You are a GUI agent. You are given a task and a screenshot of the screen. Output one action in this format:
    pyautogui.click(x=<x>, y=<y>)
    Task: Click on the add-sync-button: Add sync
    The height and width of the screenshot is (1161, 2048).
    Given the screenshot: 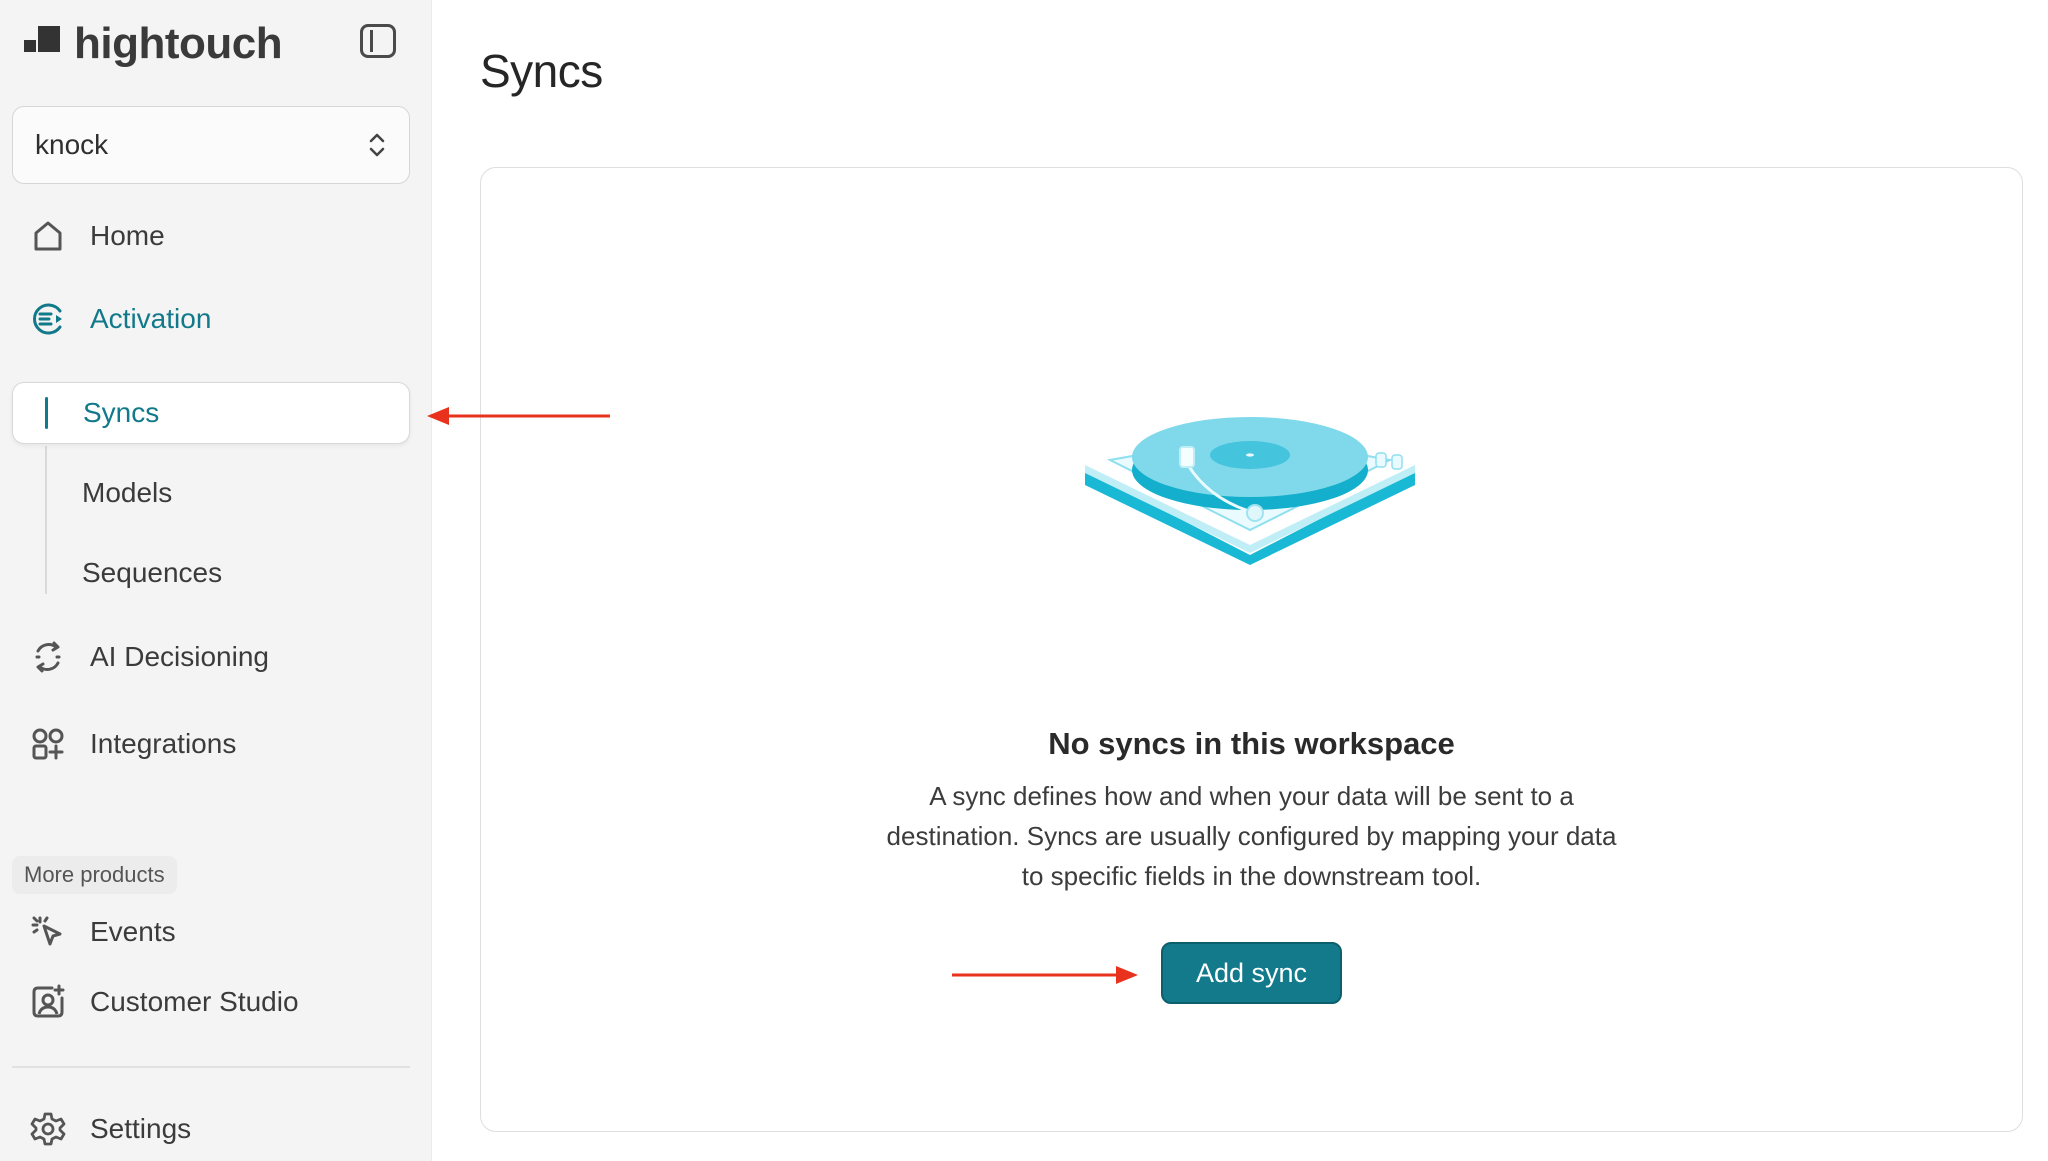 What is the action you would take?
    pyautogui.click(x=1251, y=973)
    